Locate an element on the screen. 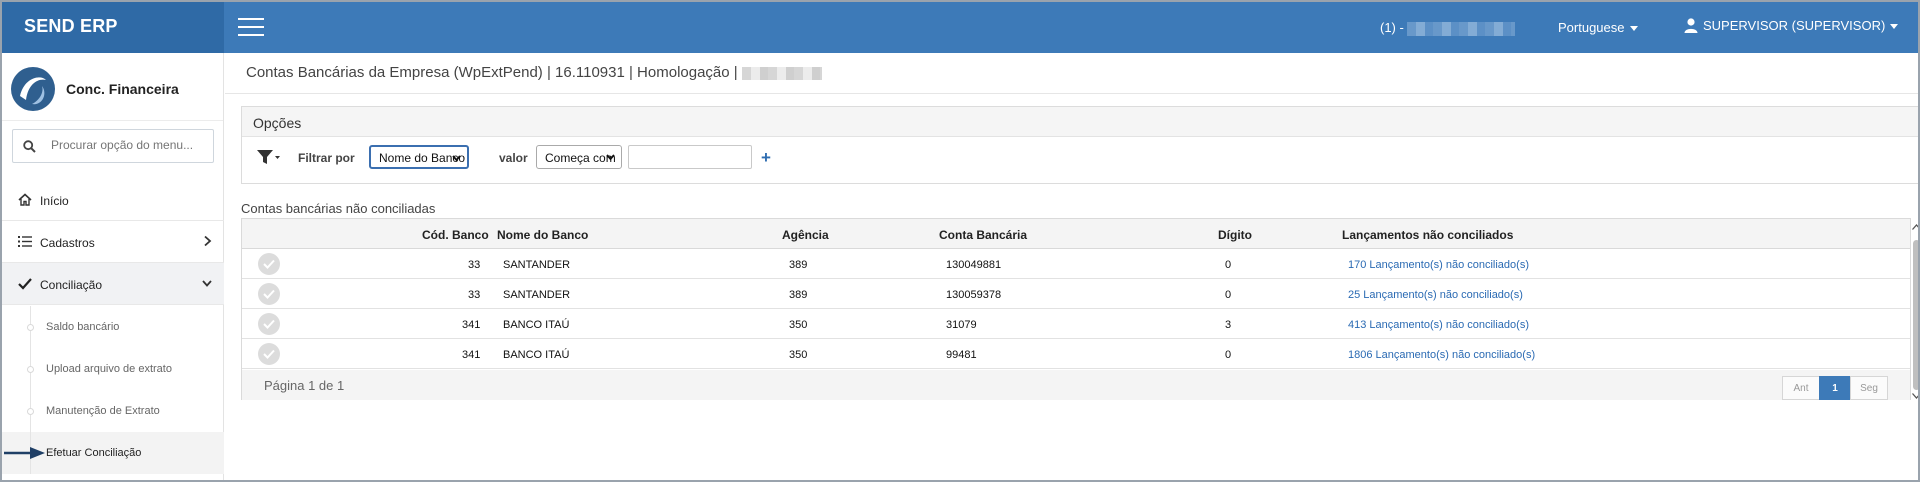 Image resolution: width=1920 pixels, height=482 pixels. company-logo-icon is located at coordinates (33, 89).